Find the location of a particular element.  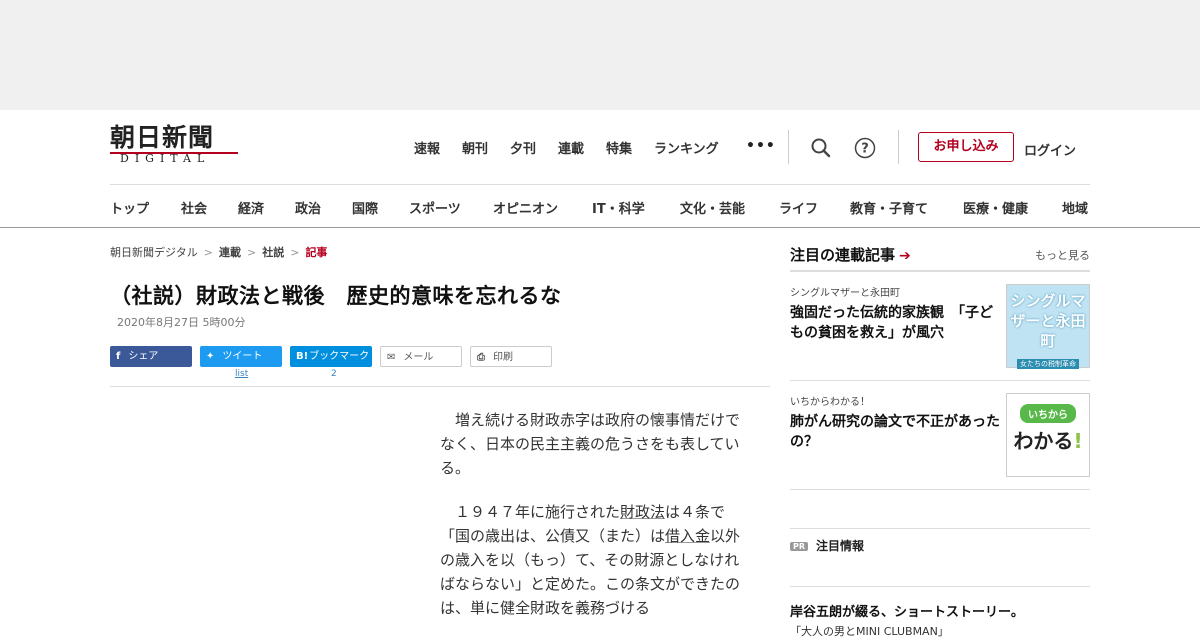

sidebar-title: 注目の連載記事 is located at coordinates (842, 255).